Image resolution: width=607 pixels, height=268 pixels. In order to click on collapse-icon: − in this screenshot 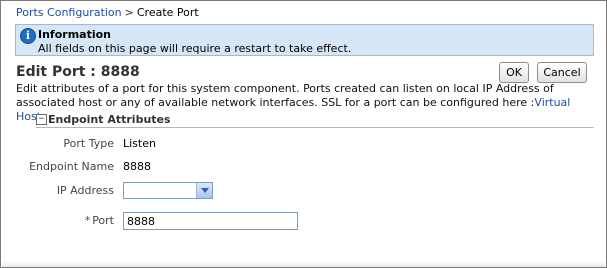, I will do `click(41, 119)`.